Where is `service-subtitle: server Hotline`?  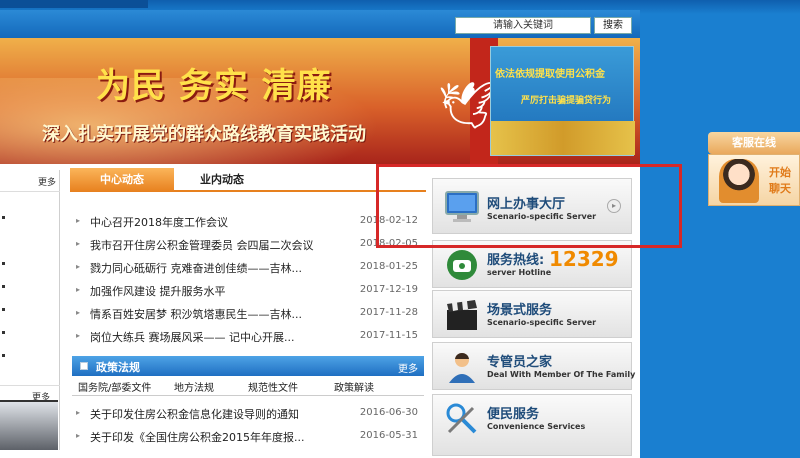 service-subtitle: server Hotline is located at coordinates (519, 272).